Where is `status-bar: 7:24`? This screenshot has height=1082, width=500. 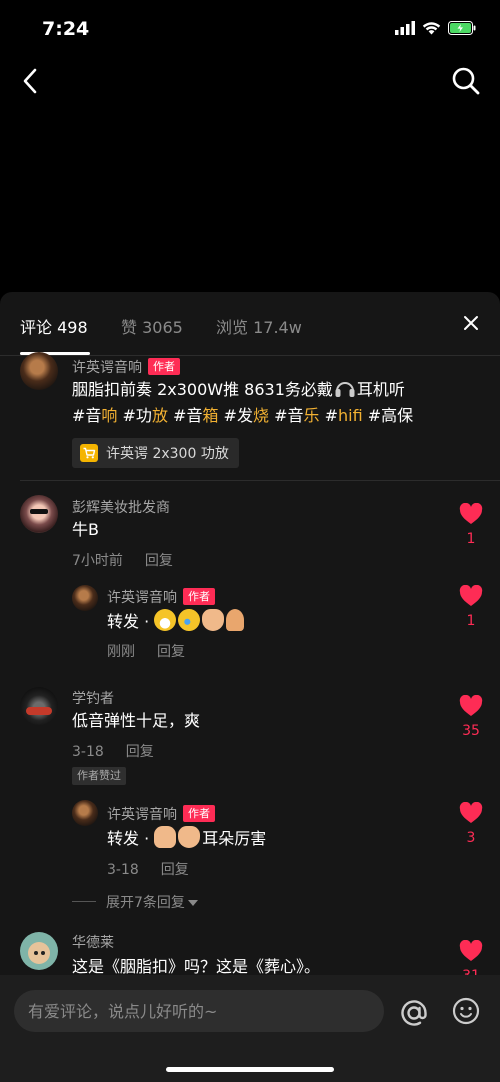 status-bar: 7:24 is located at coordinates (250, 30).